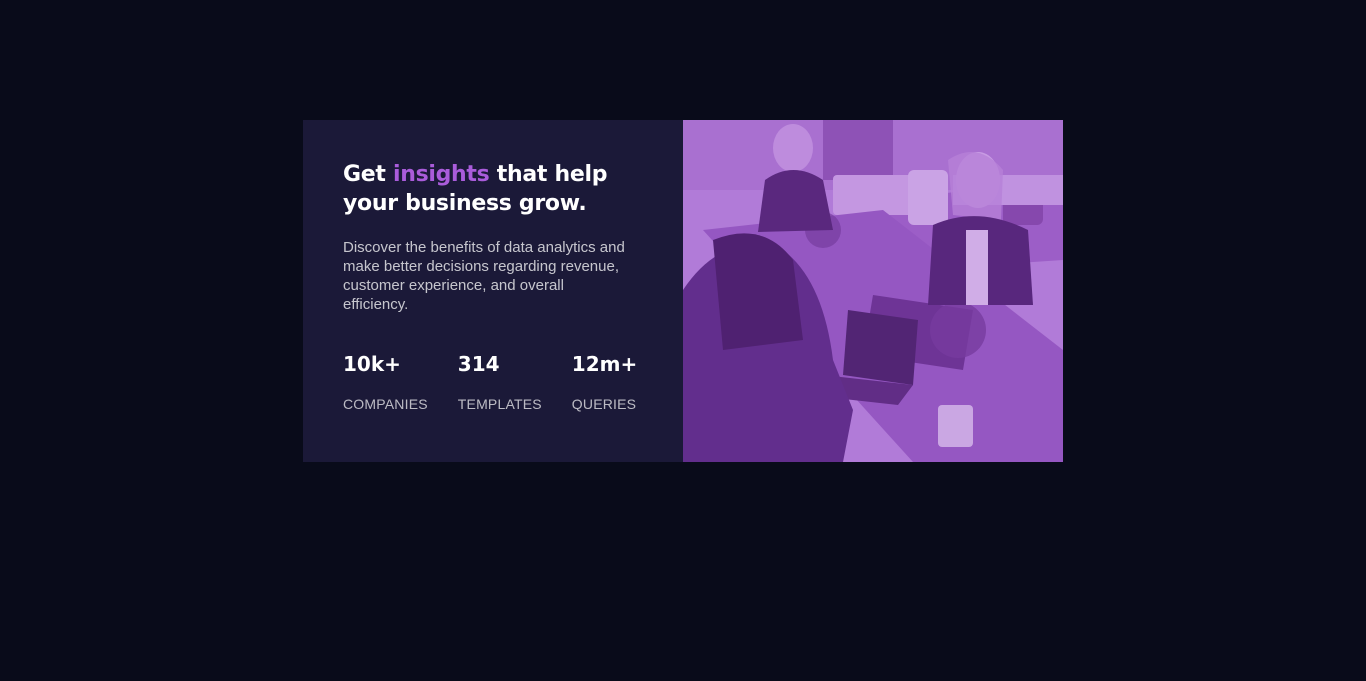  Describe the element at coordinates (441, 174) in the screenshot. I see `heading-accent: insights` at that location.